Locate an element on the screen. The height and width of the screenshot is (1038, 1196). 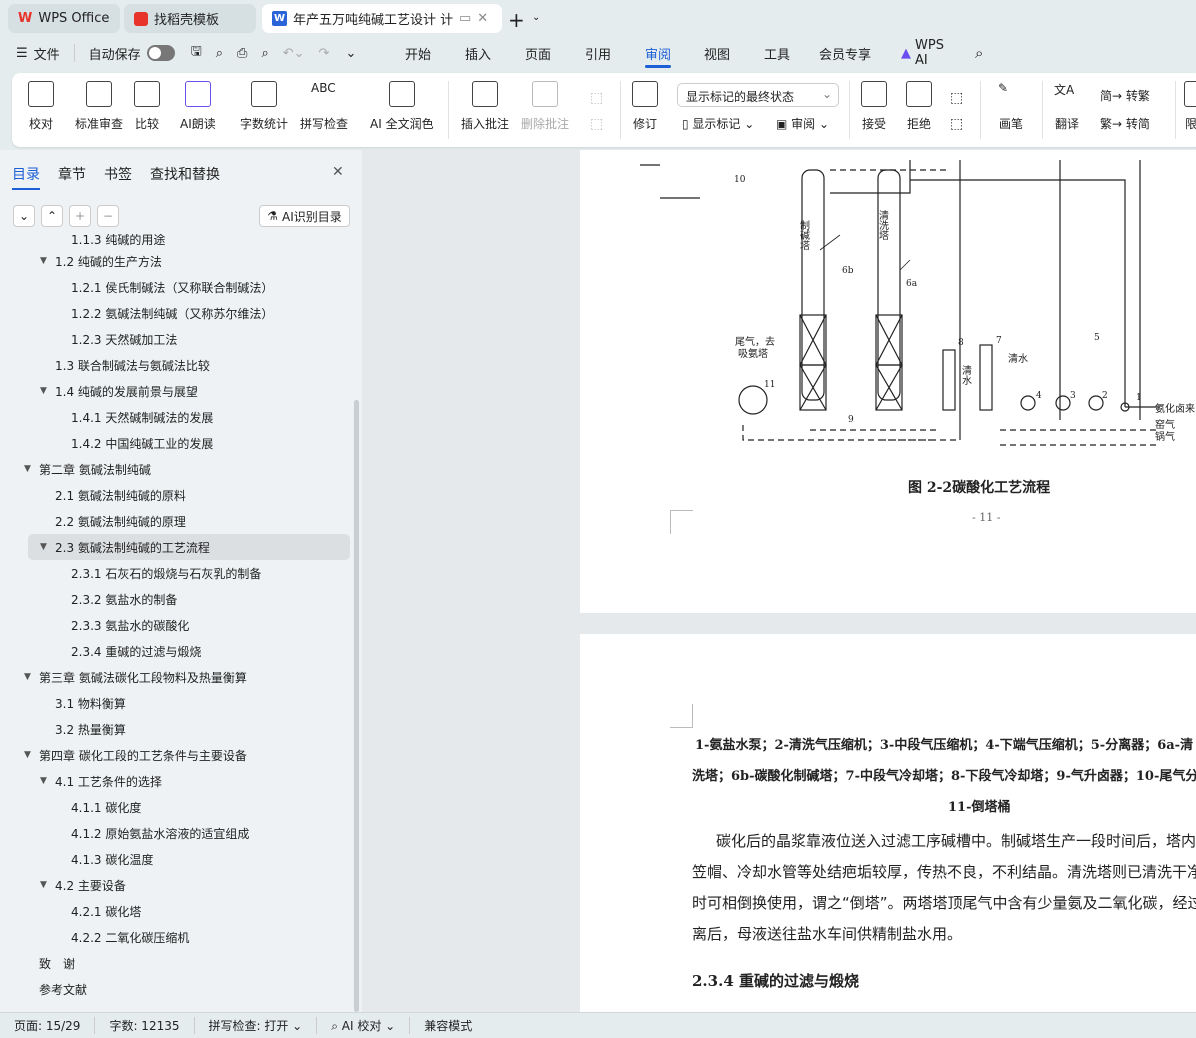
ai-proofread-status: ⌕ AI 校对 ⌄ is located at coordinates (364, 1025).